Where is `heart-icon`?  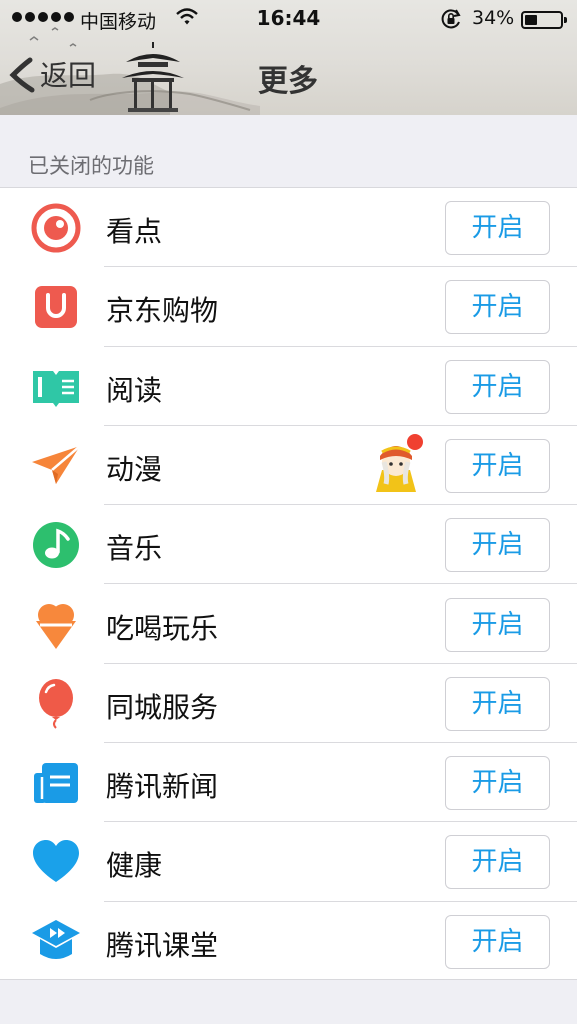 heart-icon is located at coordinates (56, 861).